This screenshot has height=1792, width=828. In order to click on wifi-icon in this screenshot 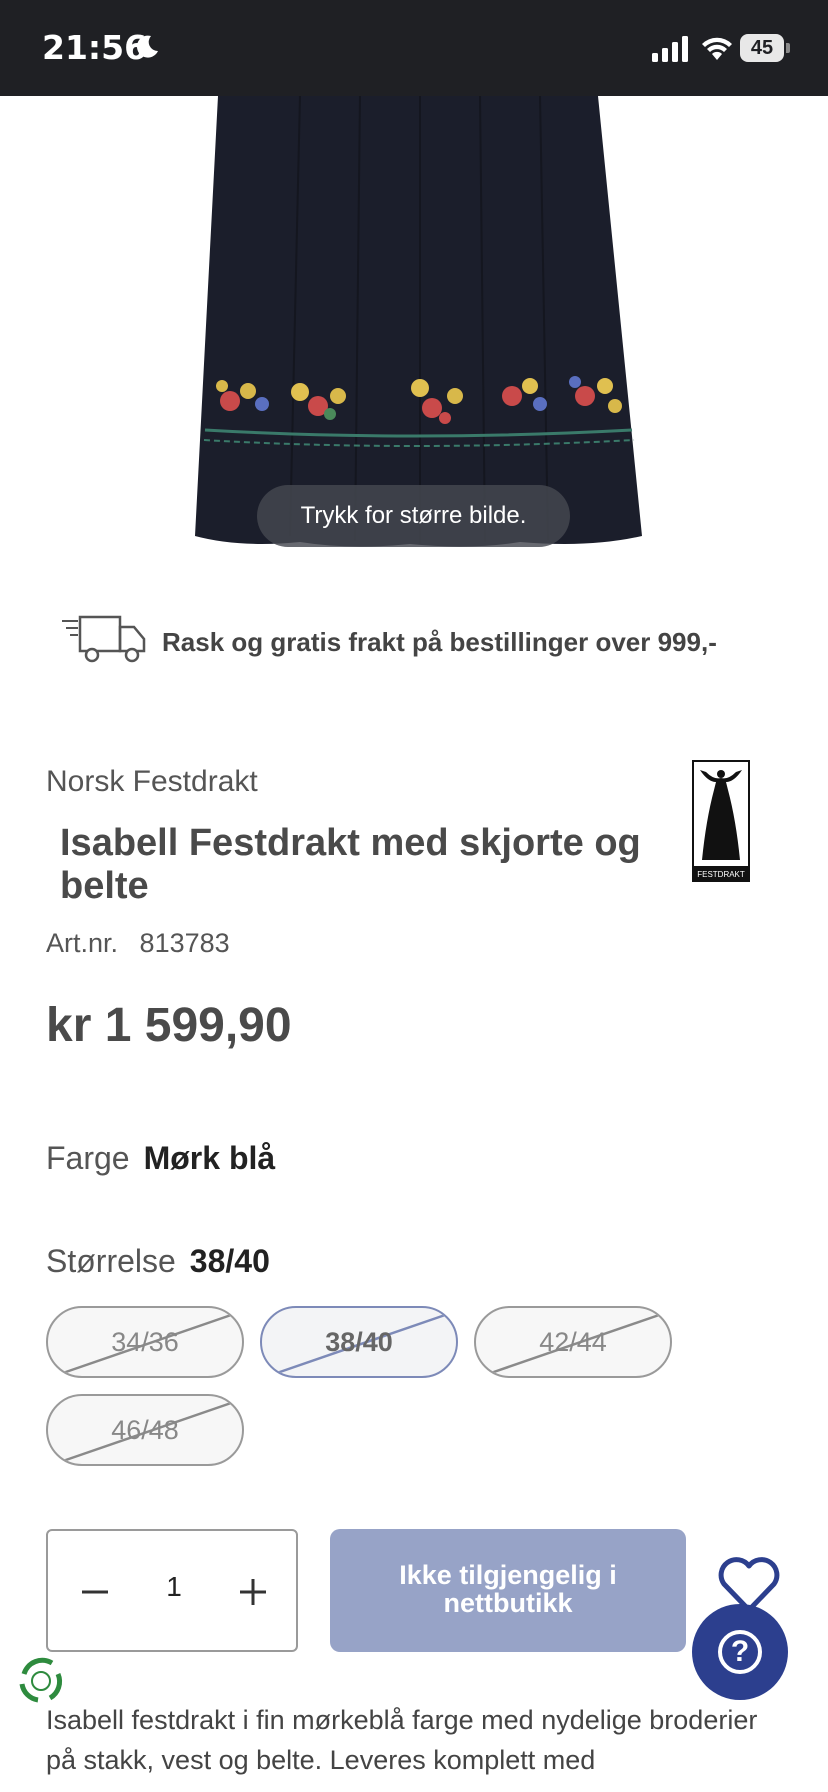, I will do `click(717, 48)`.